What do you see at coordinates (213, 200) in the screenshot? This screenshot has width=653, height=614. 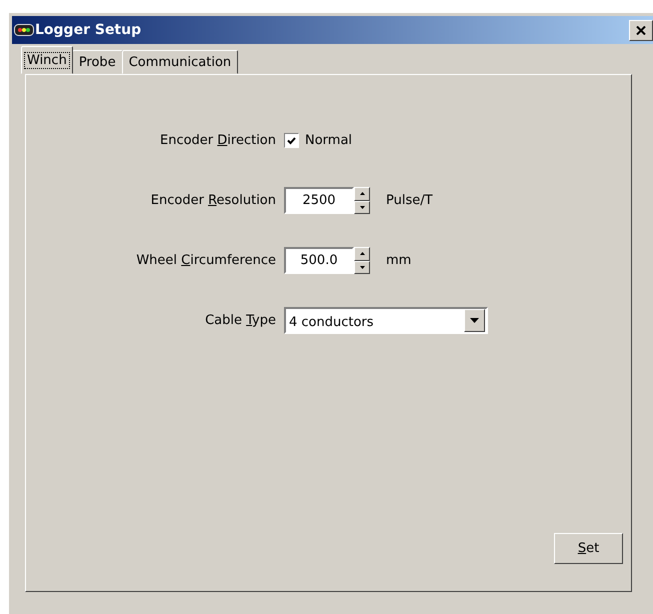 I see `field-label: Encoder Resolution` at bounding box center [213, 200].